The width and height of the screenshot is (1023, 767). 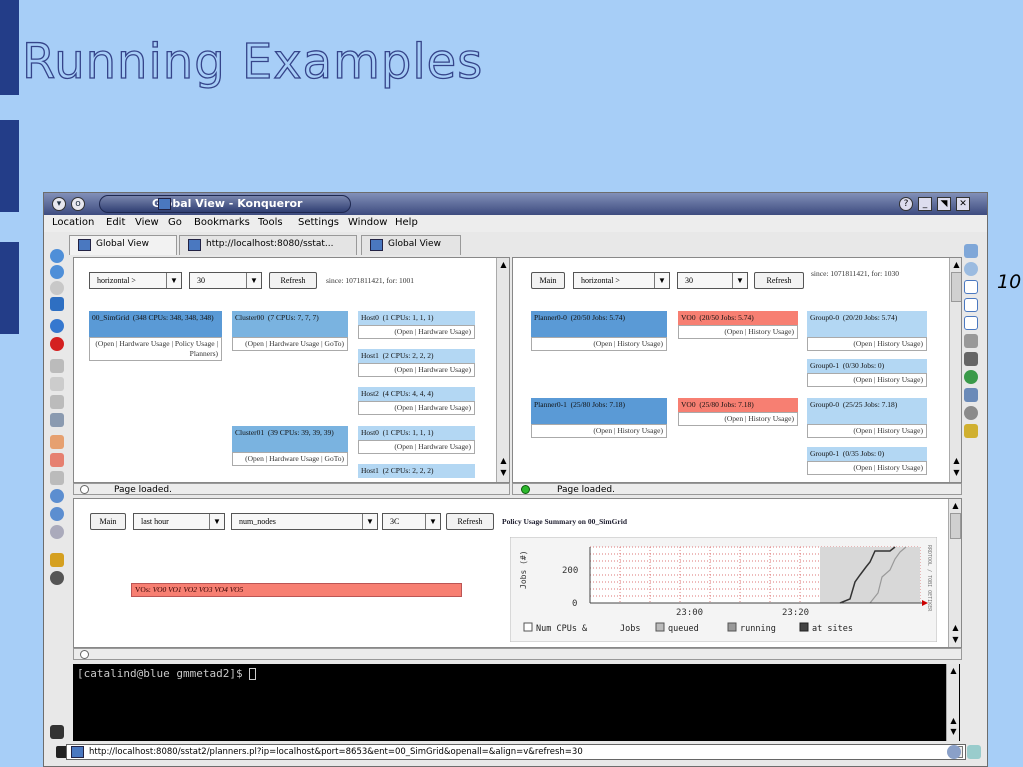 I want to click on menu-window: Window, so click(x=367, y=222).